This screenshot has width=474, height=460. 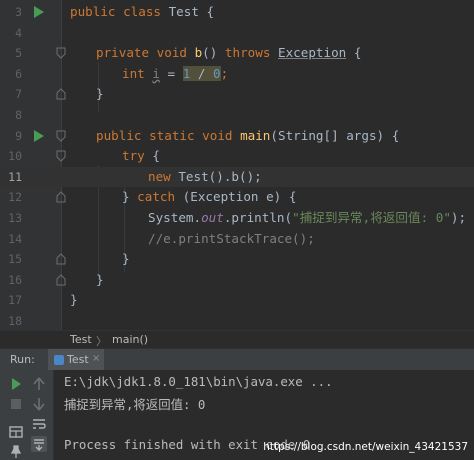 What do you see at coordinates (16, 432) in the screenshot?
I see `layout-icon` at bounding box center [16, 432].